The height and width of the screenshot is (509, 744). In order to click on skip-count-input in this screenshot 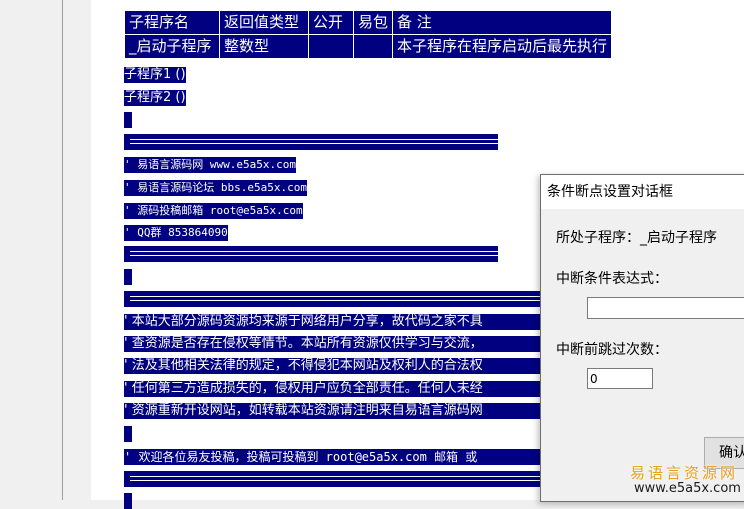, I will do `click(620, 378)`.